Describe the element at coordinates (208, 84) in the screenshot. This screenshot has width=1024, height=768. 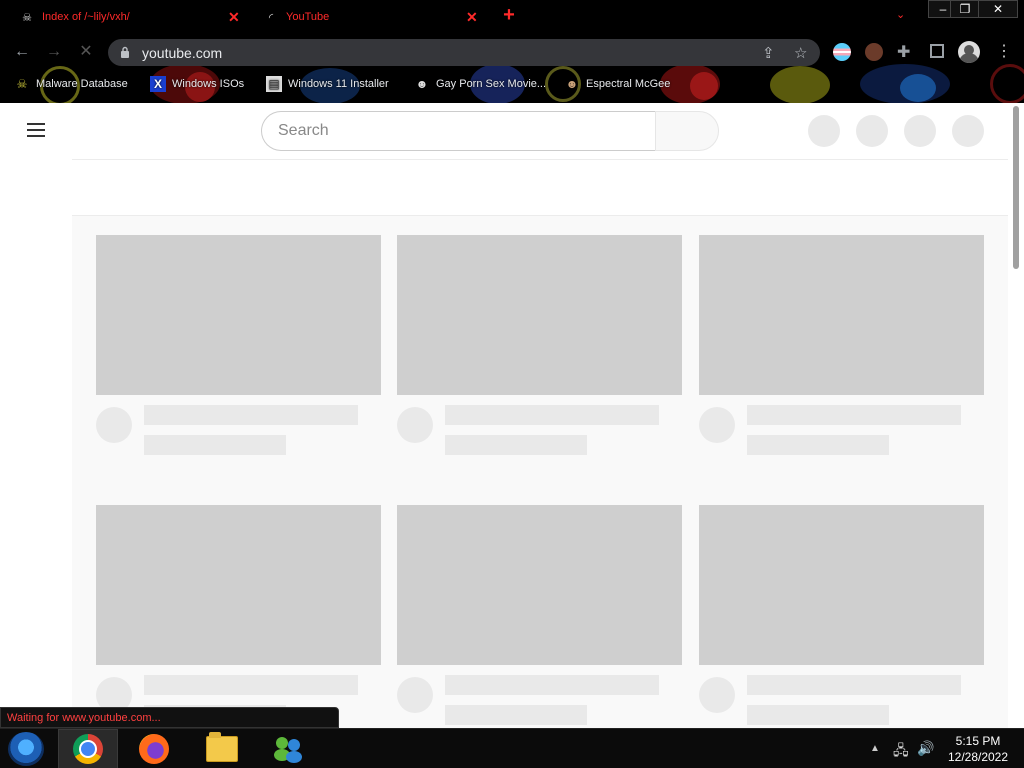
I see `bookmark-label: Windows ISOs` at that location.